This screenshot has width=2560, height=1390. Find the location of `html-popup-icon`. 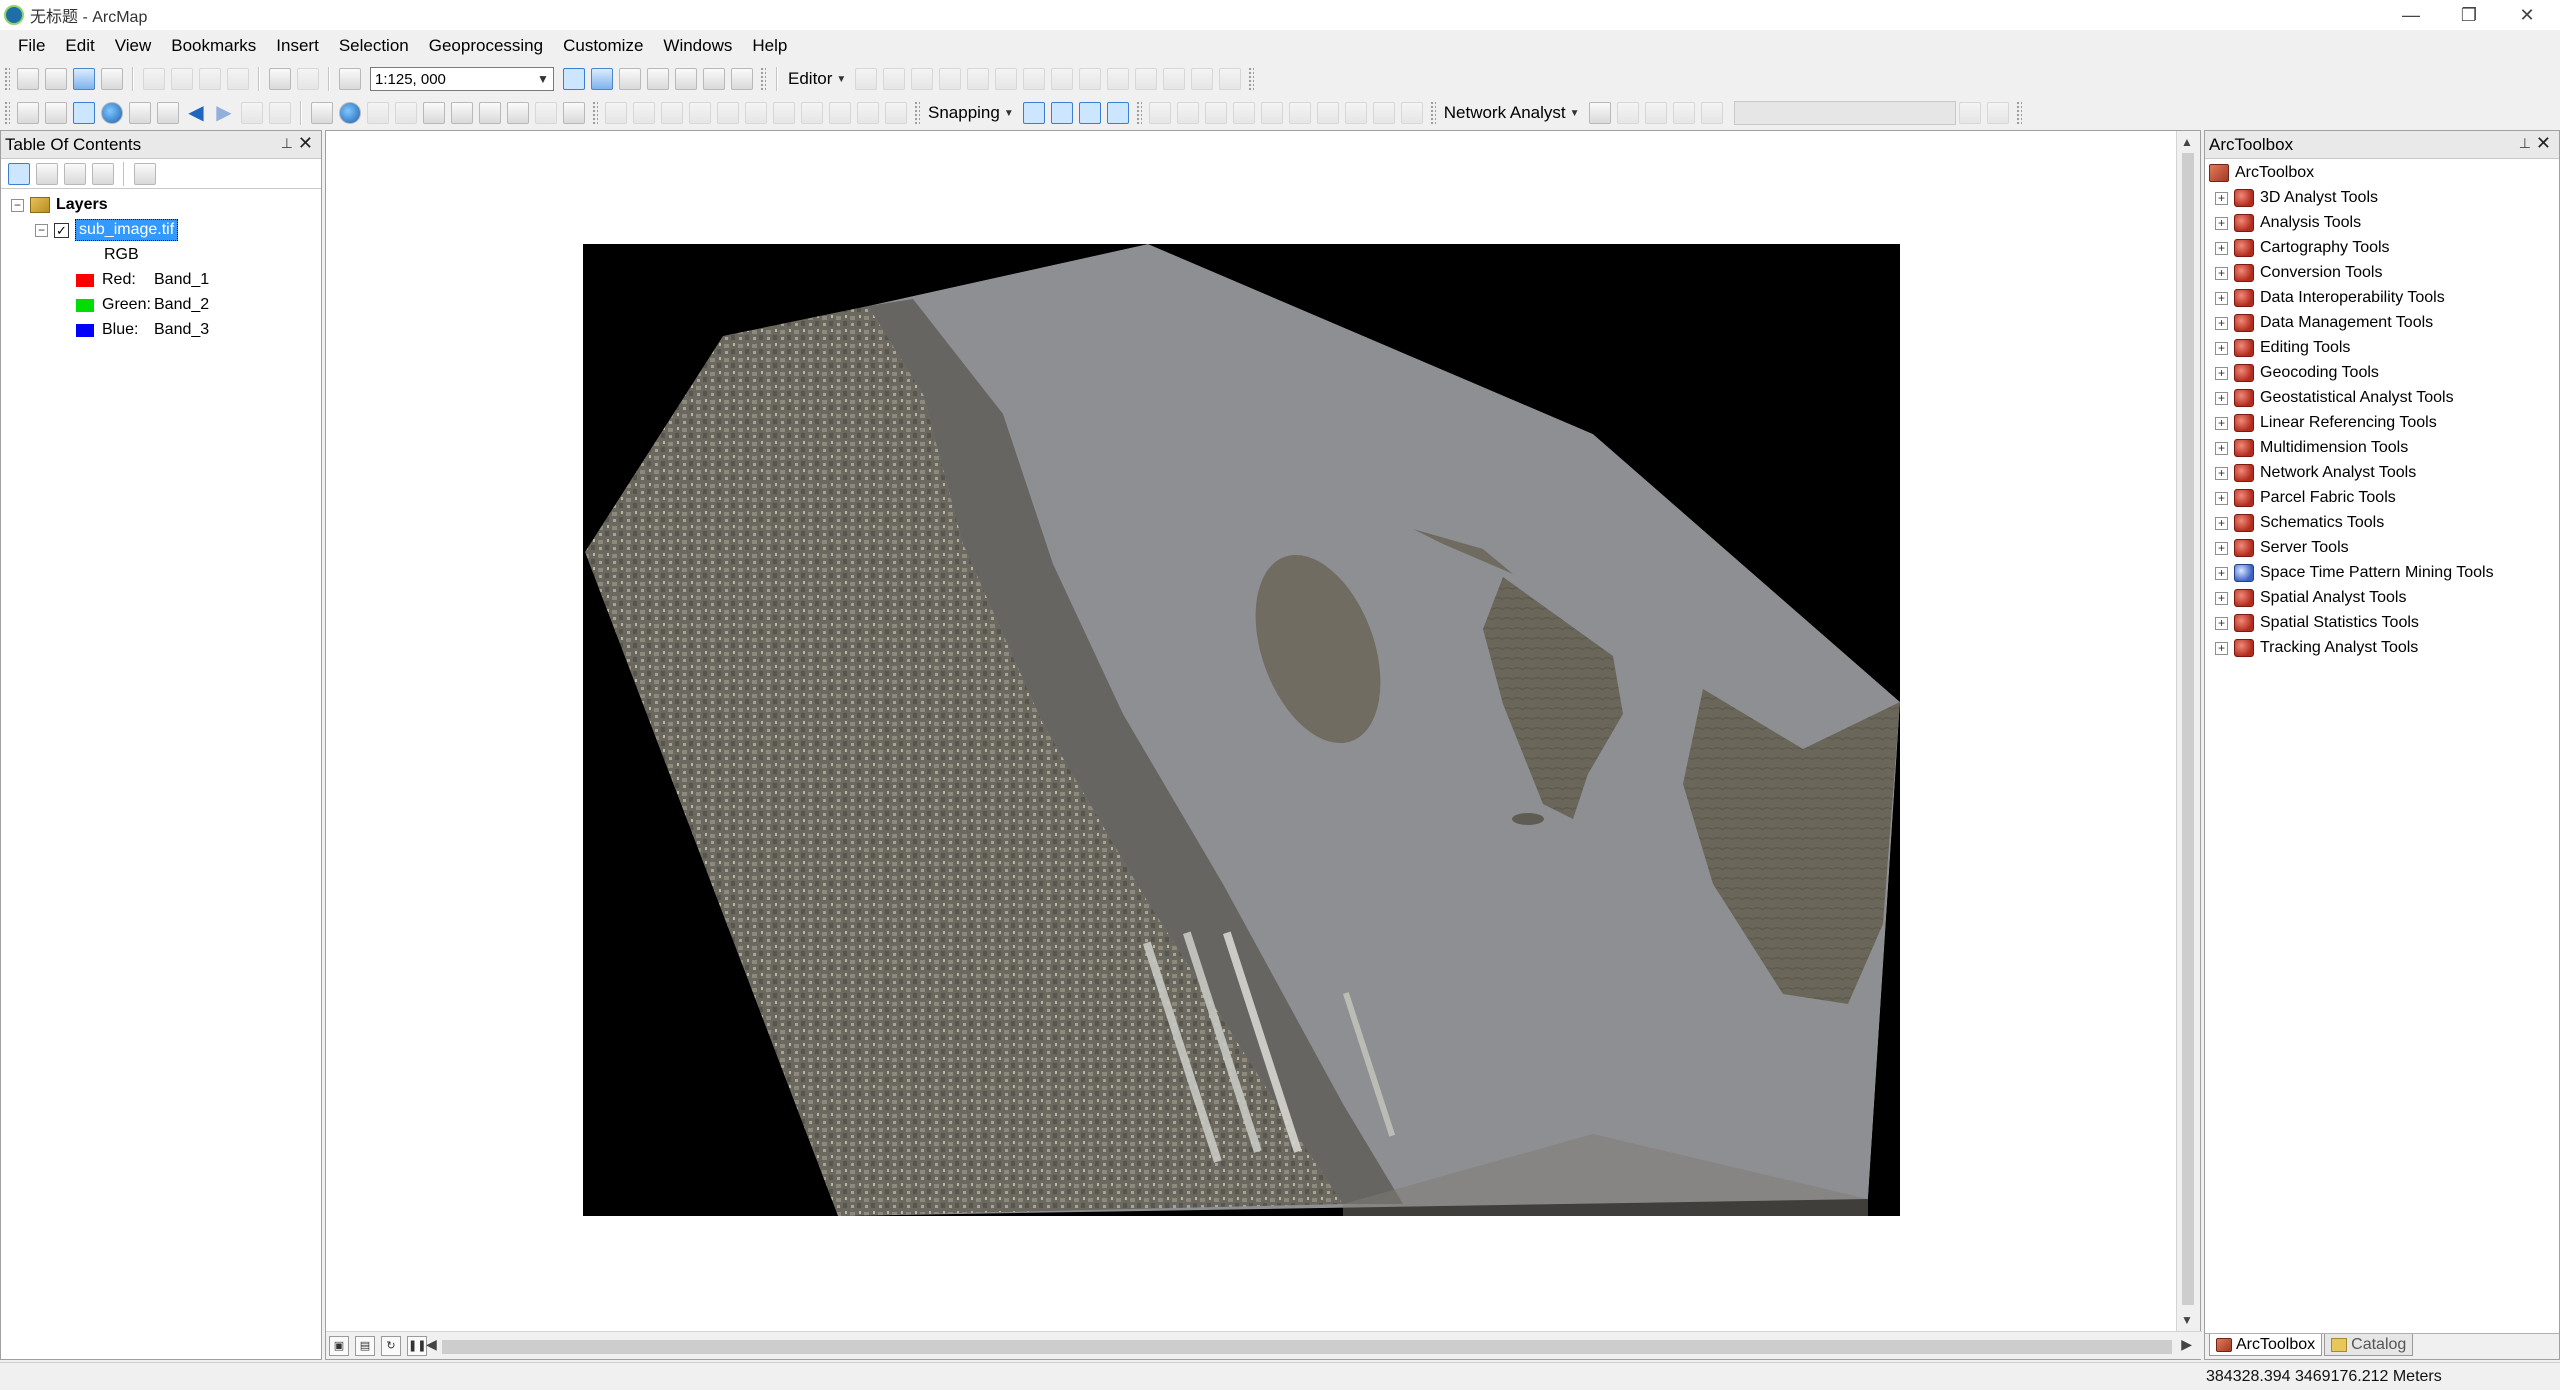

html-popup-icon is located at coordinates (406, 113).